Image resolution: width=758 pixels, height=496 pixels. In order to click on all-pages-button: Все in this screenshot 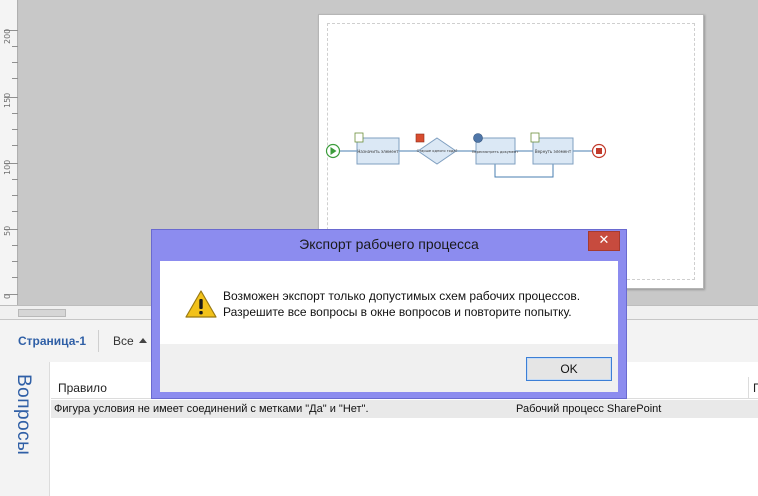, I will do `click(123, 341)`.